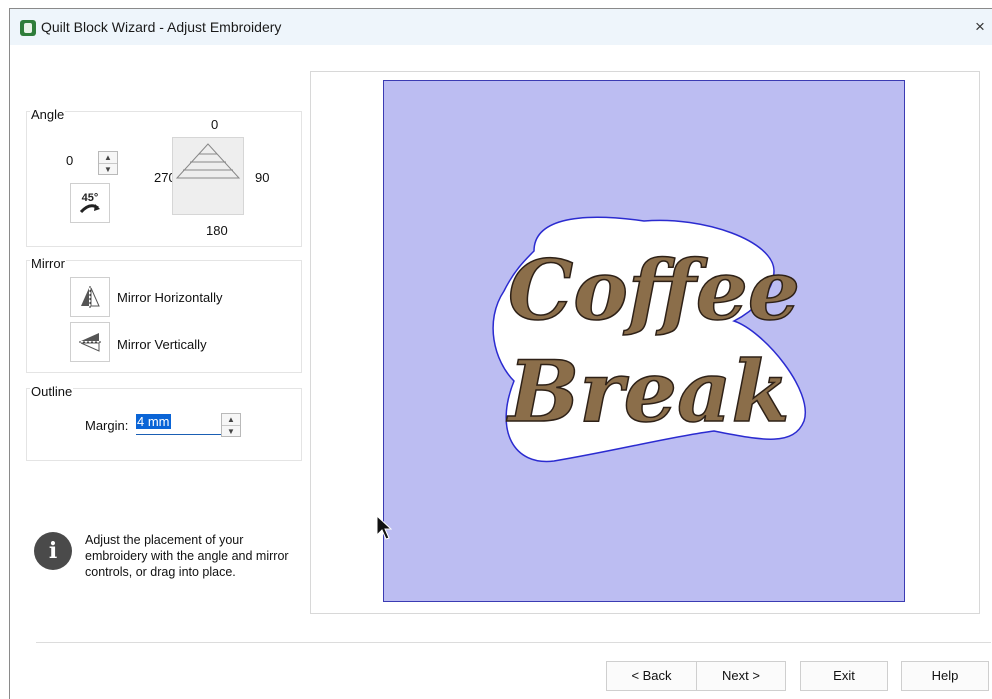 This screenshot has width=992, height=699. I want to click on angle-group-label: Angle, so click(48, 114).